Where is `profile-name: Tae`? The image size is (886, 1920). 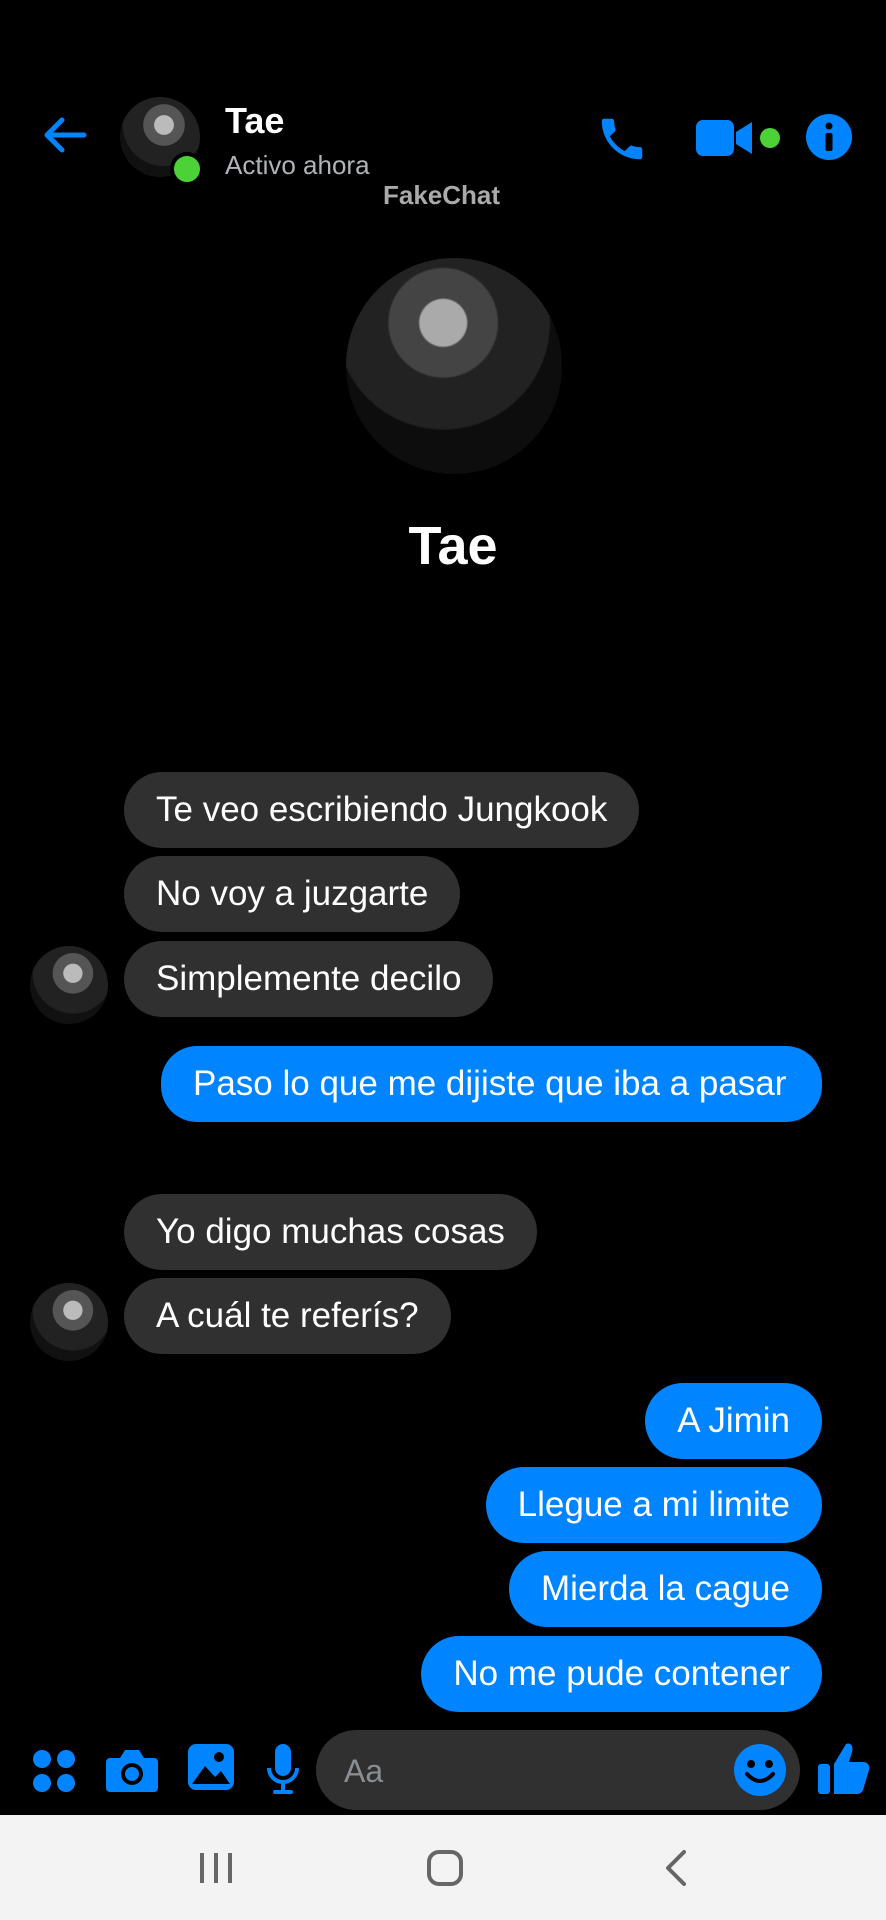 profile-name: Tae is located at coordinates (453, 546).